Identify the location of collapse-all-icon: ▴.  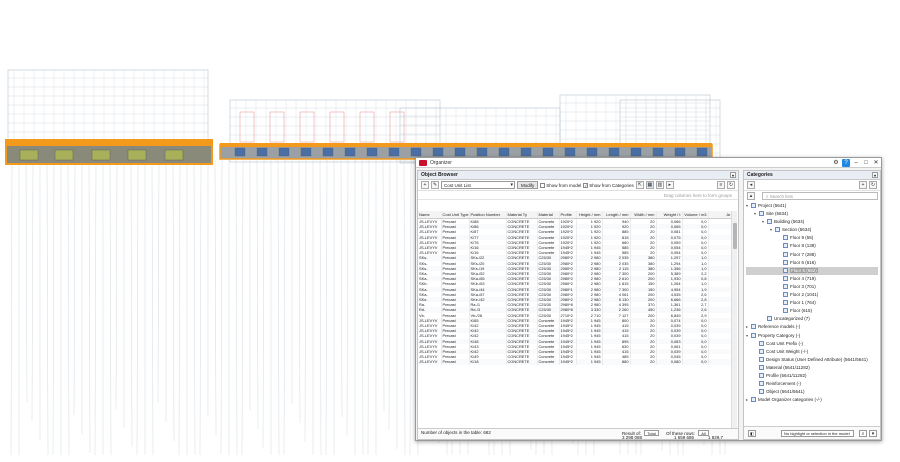
(751, 196).